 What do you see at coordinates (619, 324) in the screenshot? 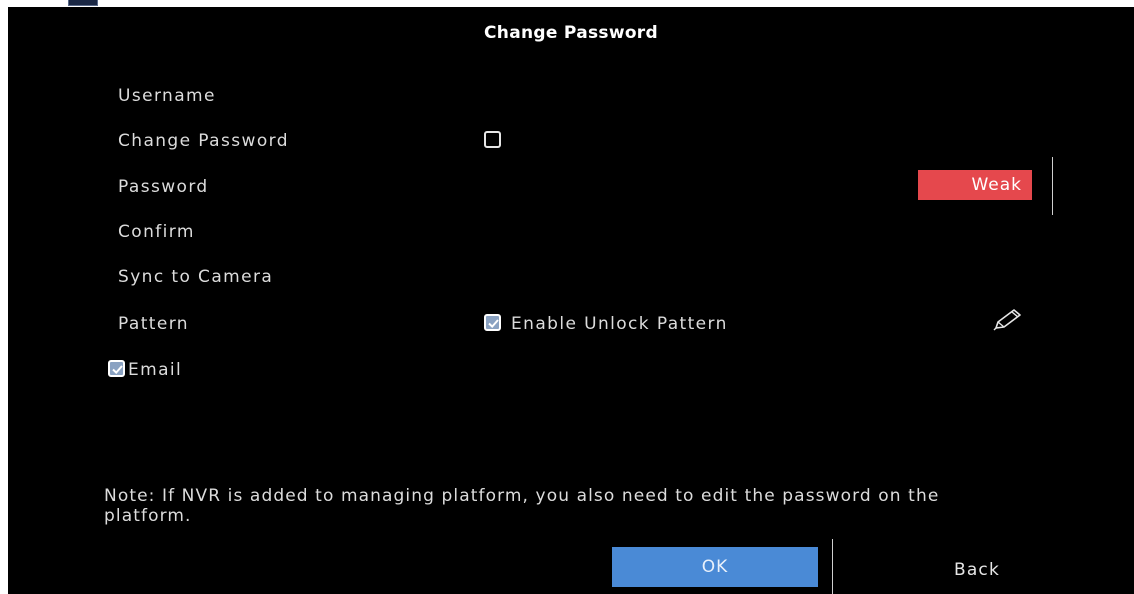
I see `enable-unlock-pattern-label: Enable Unlock Pattern` at bounding box center [619, 324].